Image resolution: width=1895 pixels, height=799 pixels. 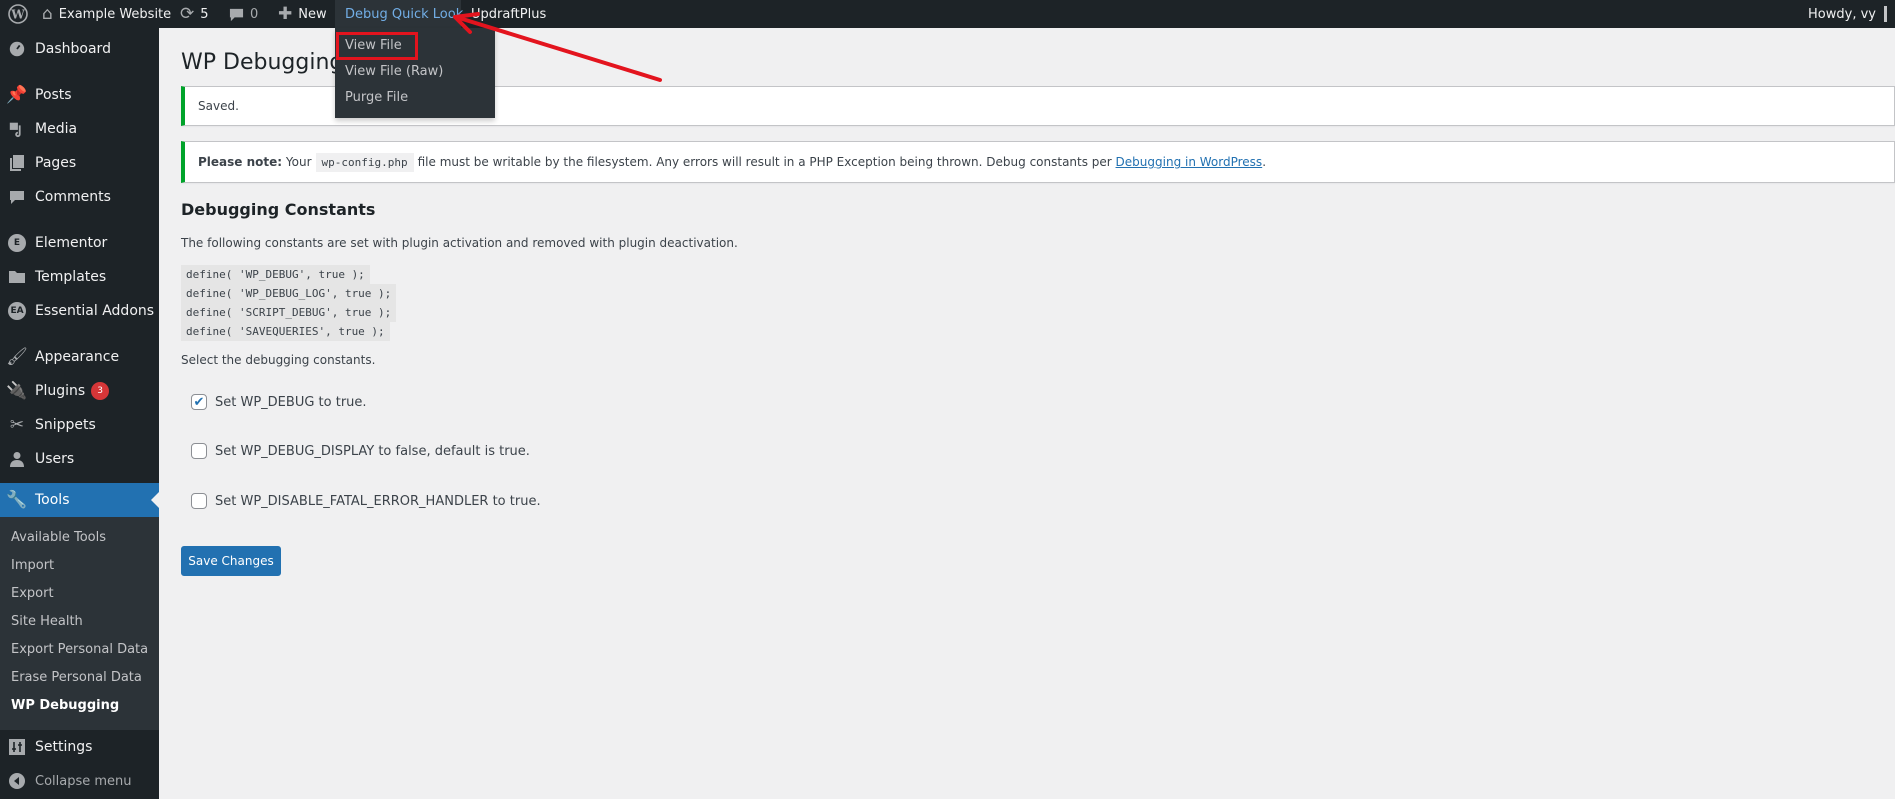 I want to click on submenu-import: Import, so click(x=79, y=566).